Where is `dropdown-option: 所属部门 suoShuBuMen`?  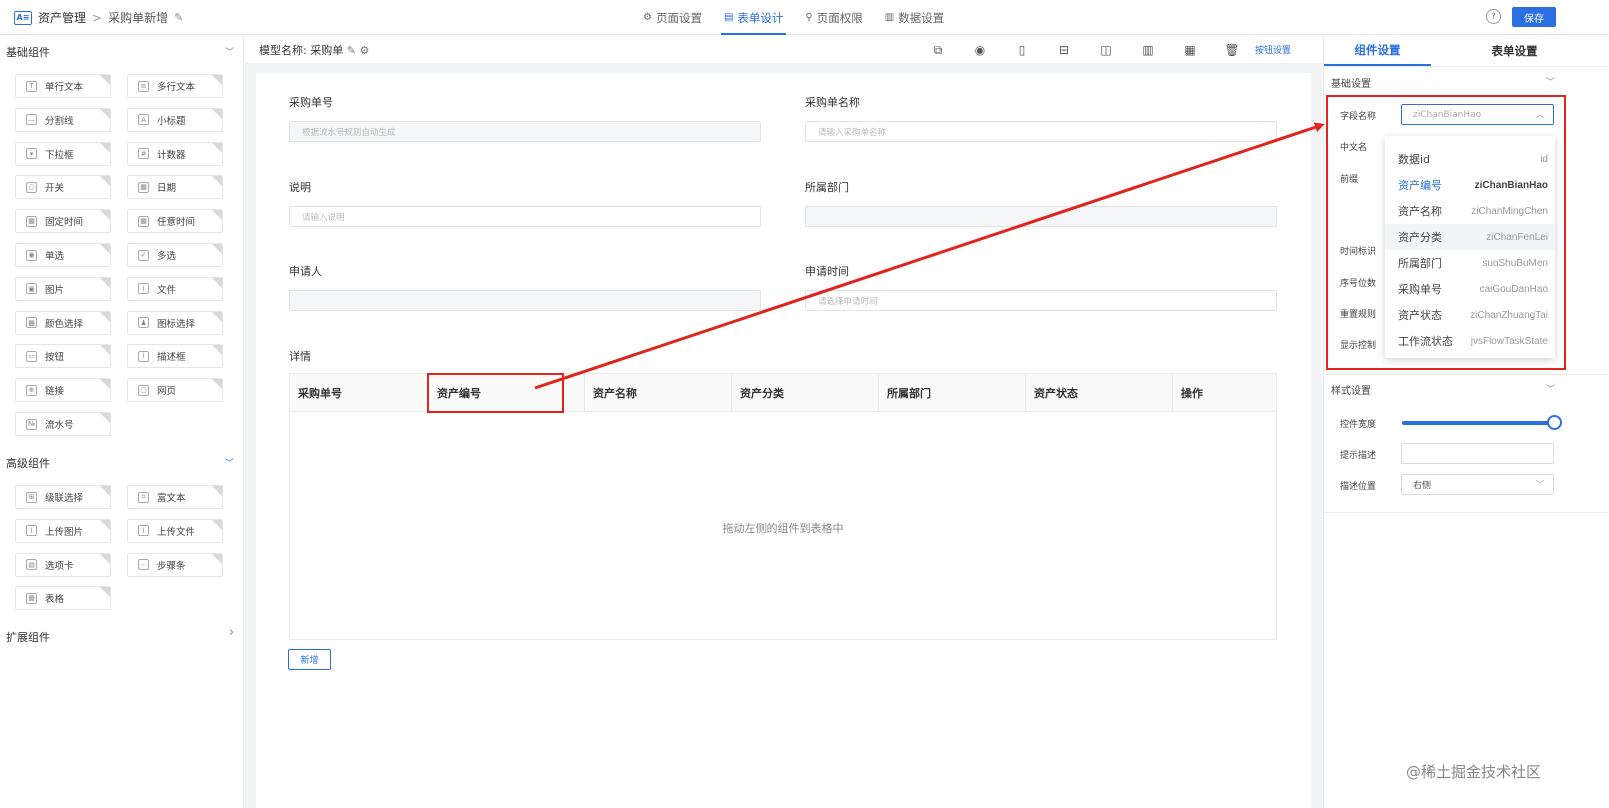
dropdown-option: 所属部门 suoShuBuMen is located at coordinates (1470, 263).